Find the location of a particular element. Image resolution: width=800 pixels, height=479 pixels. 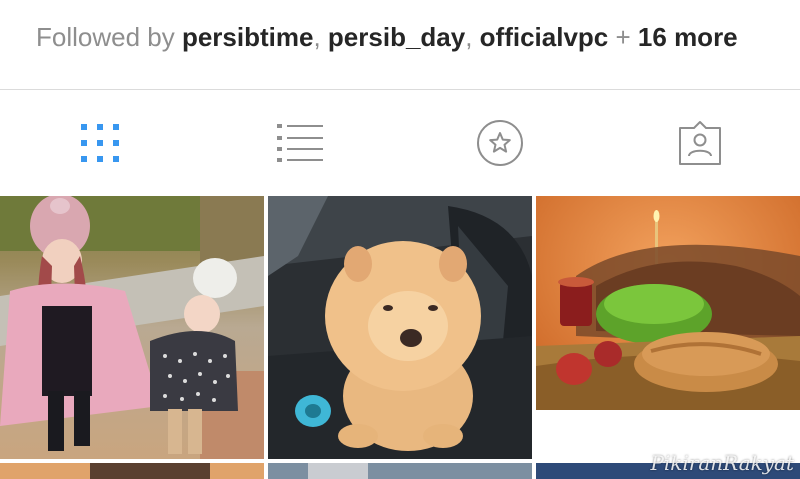

more-followers-link: + 16 more is located at coordinates (677, 37).